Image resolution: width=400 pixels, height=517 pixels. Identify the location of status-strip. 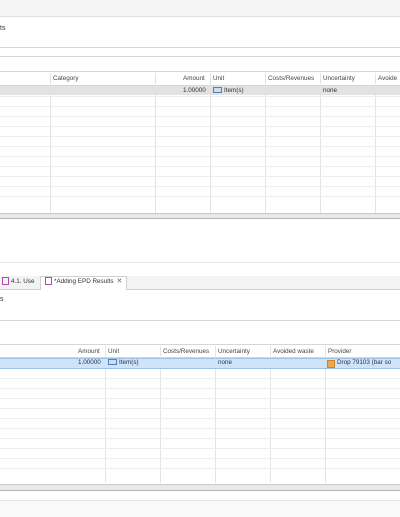
(200, 508).